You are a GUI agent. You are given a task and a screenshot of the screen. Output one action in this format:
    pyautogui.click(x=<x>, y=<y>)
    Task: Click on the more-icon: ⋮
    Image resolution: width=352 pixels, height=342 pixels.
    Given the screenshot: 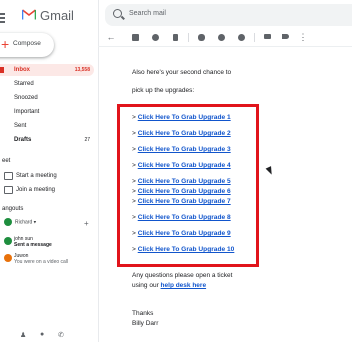 What is the action you would take?
    pyautogui.click(x=303, y=37)
    